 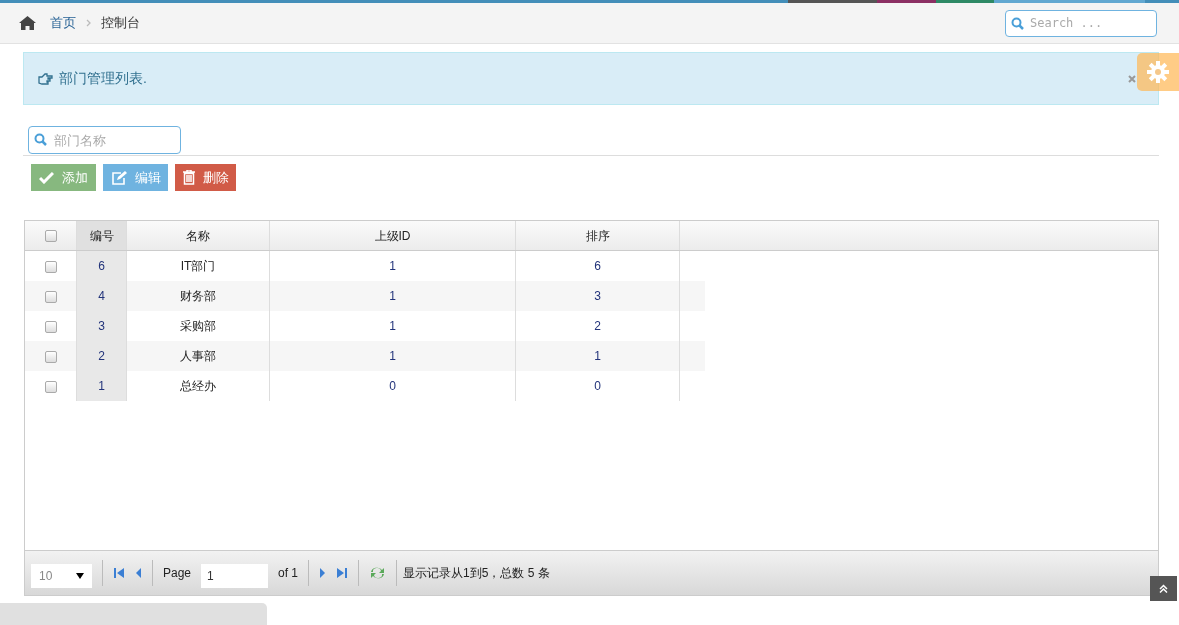 I want to click on page-label: Page, so click(x=177, y=573).